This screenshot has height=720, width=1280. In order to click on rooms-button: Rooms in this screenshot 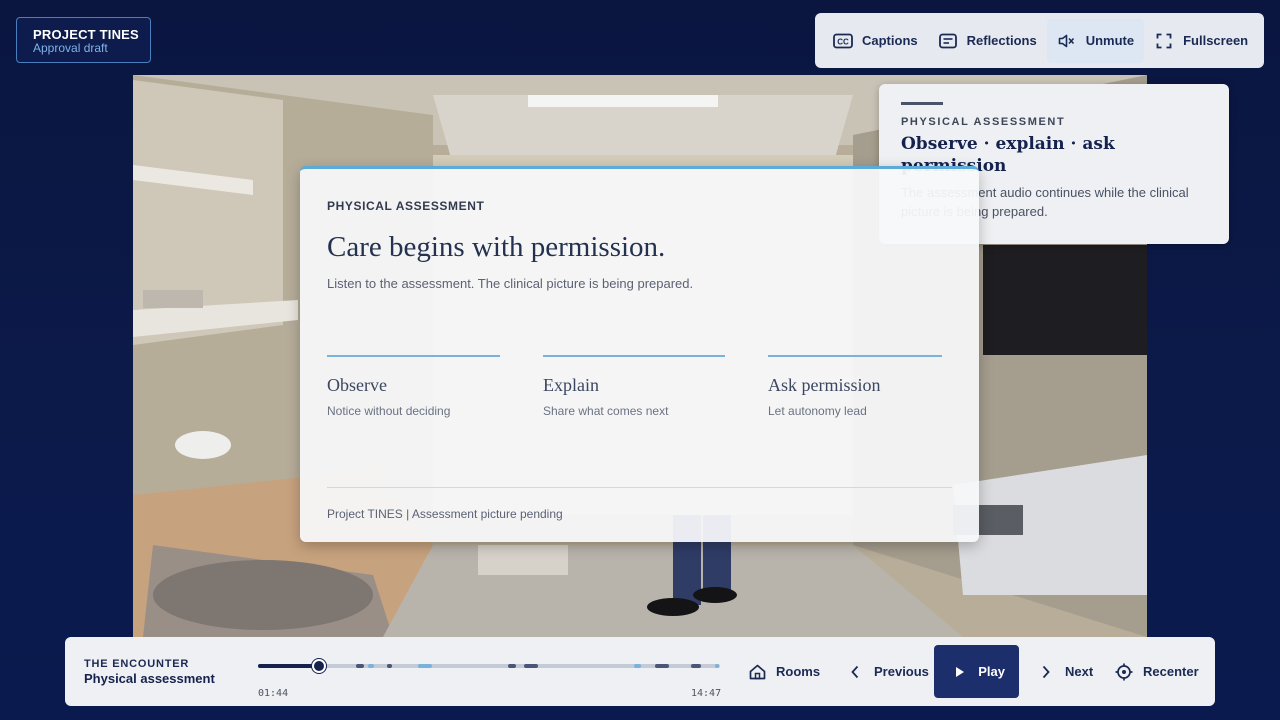, I will do `click(784, 671)`.